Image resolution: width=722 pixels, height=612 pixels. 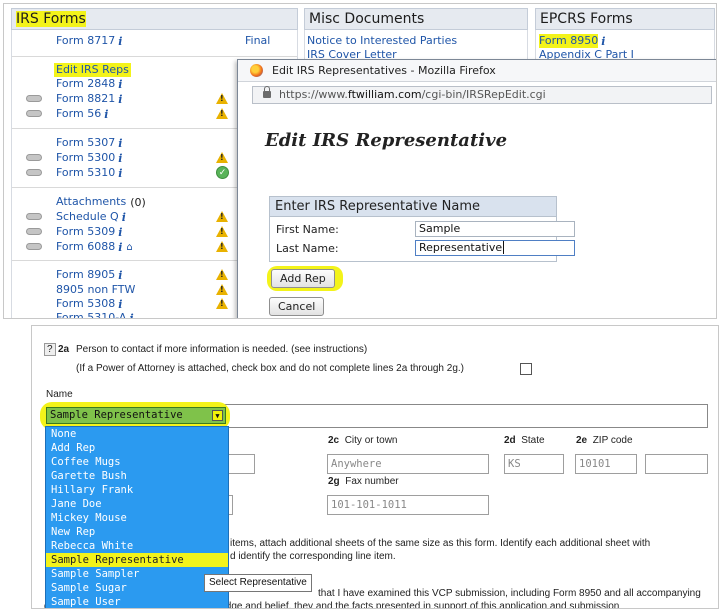 I want to click on dropdown-option: Hillary Frank, so click(x=137, y=490).